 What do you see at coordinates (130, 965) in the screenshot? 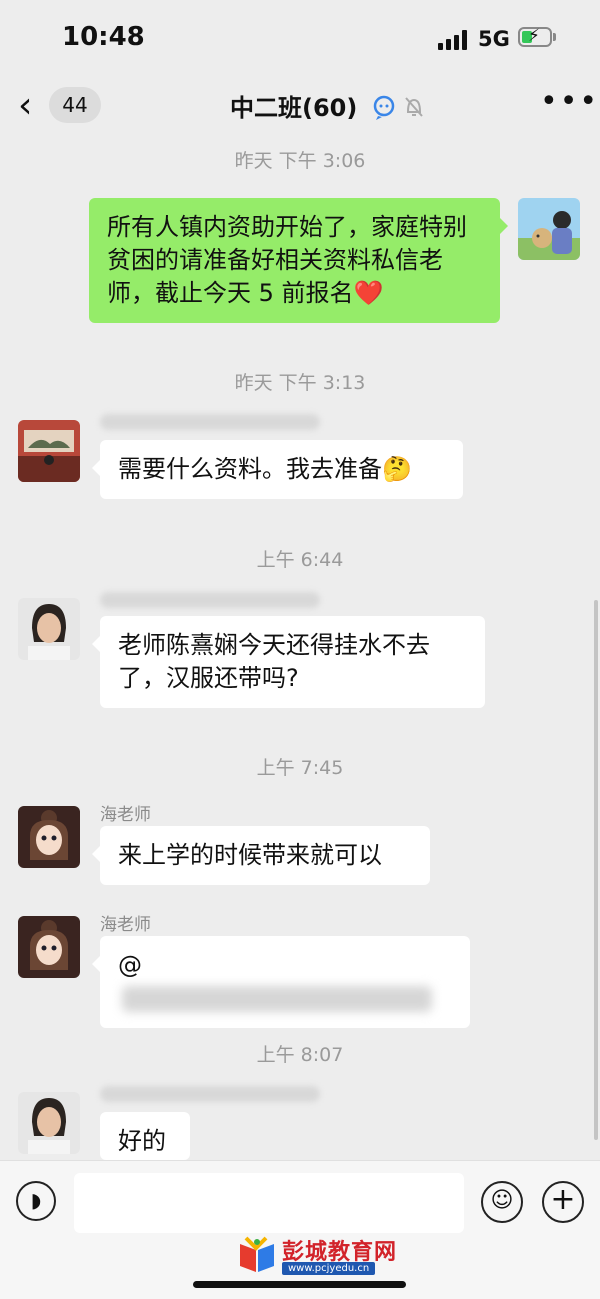
I see `message-text: @` at bounding box center [130, 965].